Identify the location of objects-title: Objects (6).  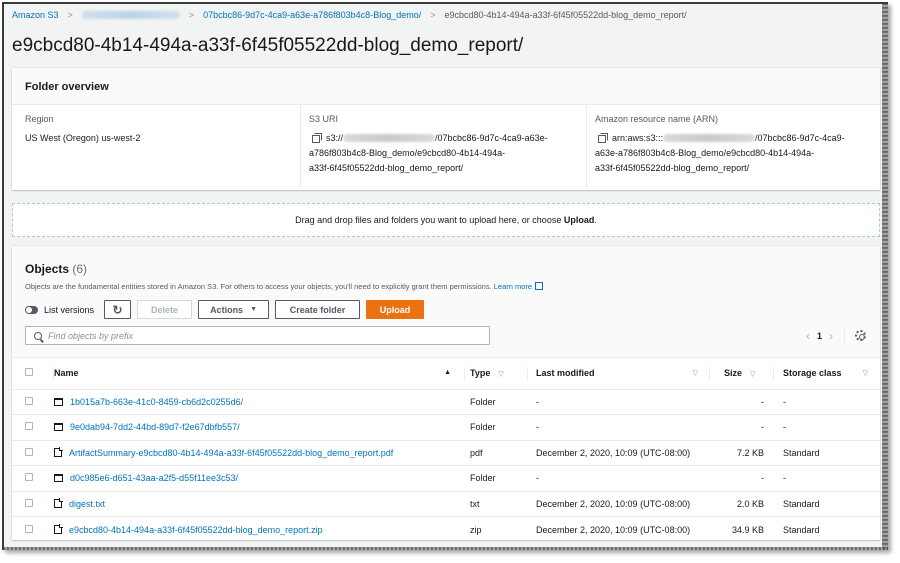
(56, 269).